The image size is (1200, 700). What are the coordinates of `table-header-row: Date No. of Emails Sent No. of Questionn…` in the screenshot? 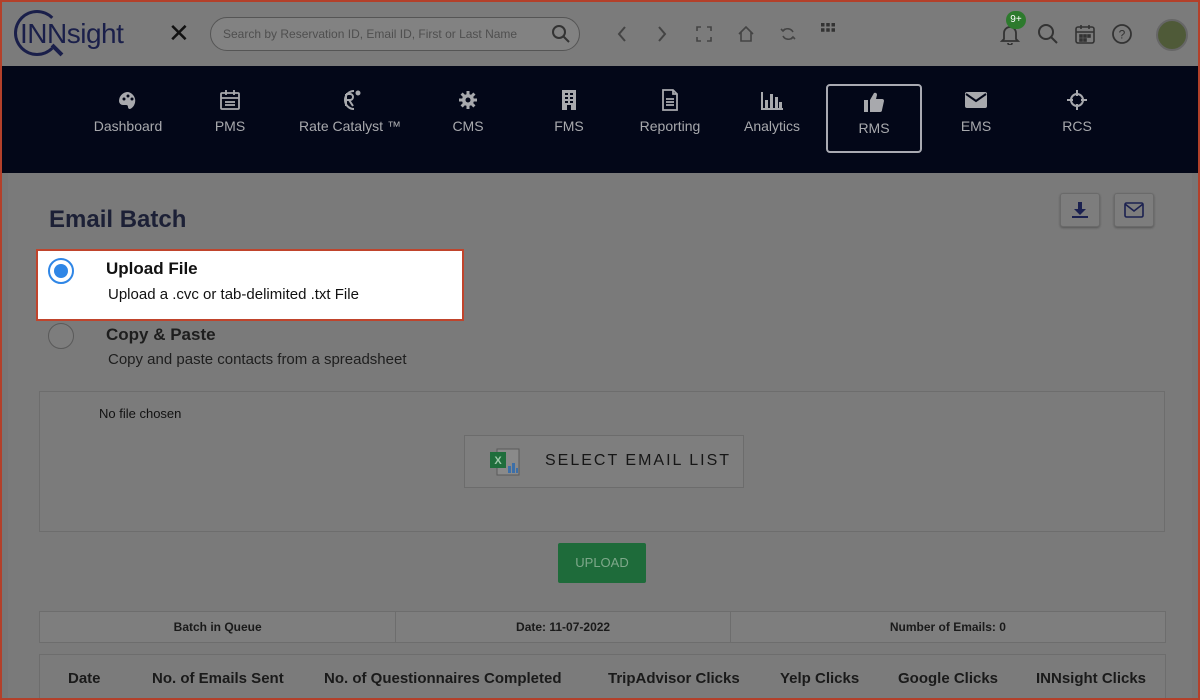 It's located at (602, 676).